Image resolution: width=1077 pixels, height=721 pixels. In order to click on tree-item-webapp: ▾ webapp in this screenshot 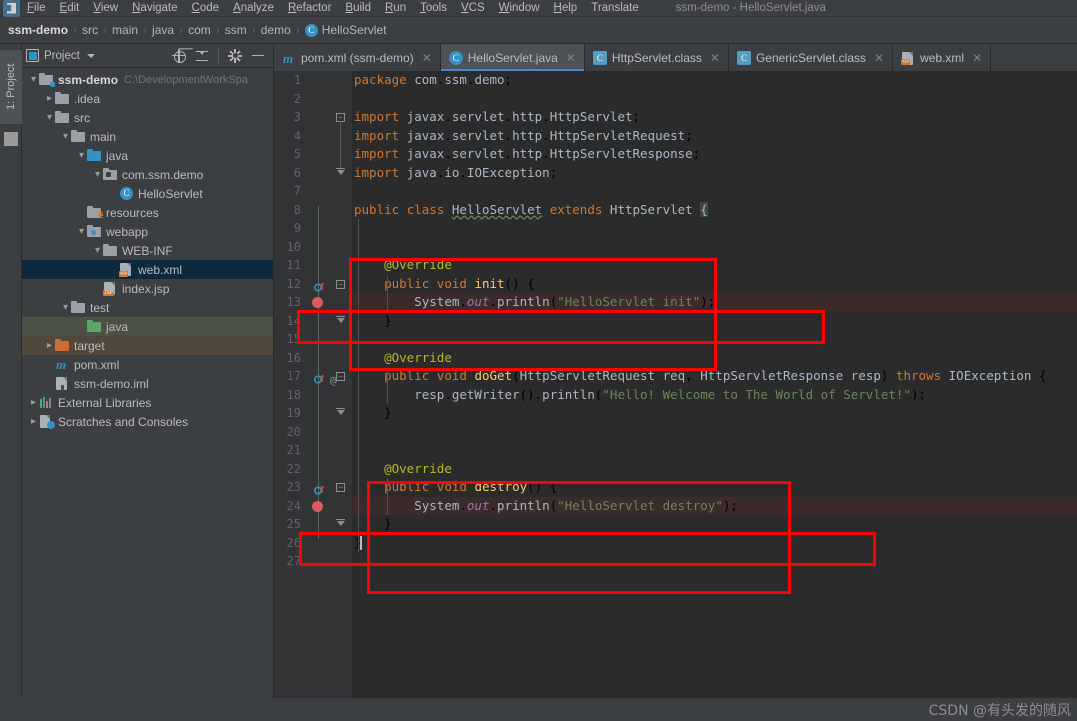, I will do `click(147, 231)`.